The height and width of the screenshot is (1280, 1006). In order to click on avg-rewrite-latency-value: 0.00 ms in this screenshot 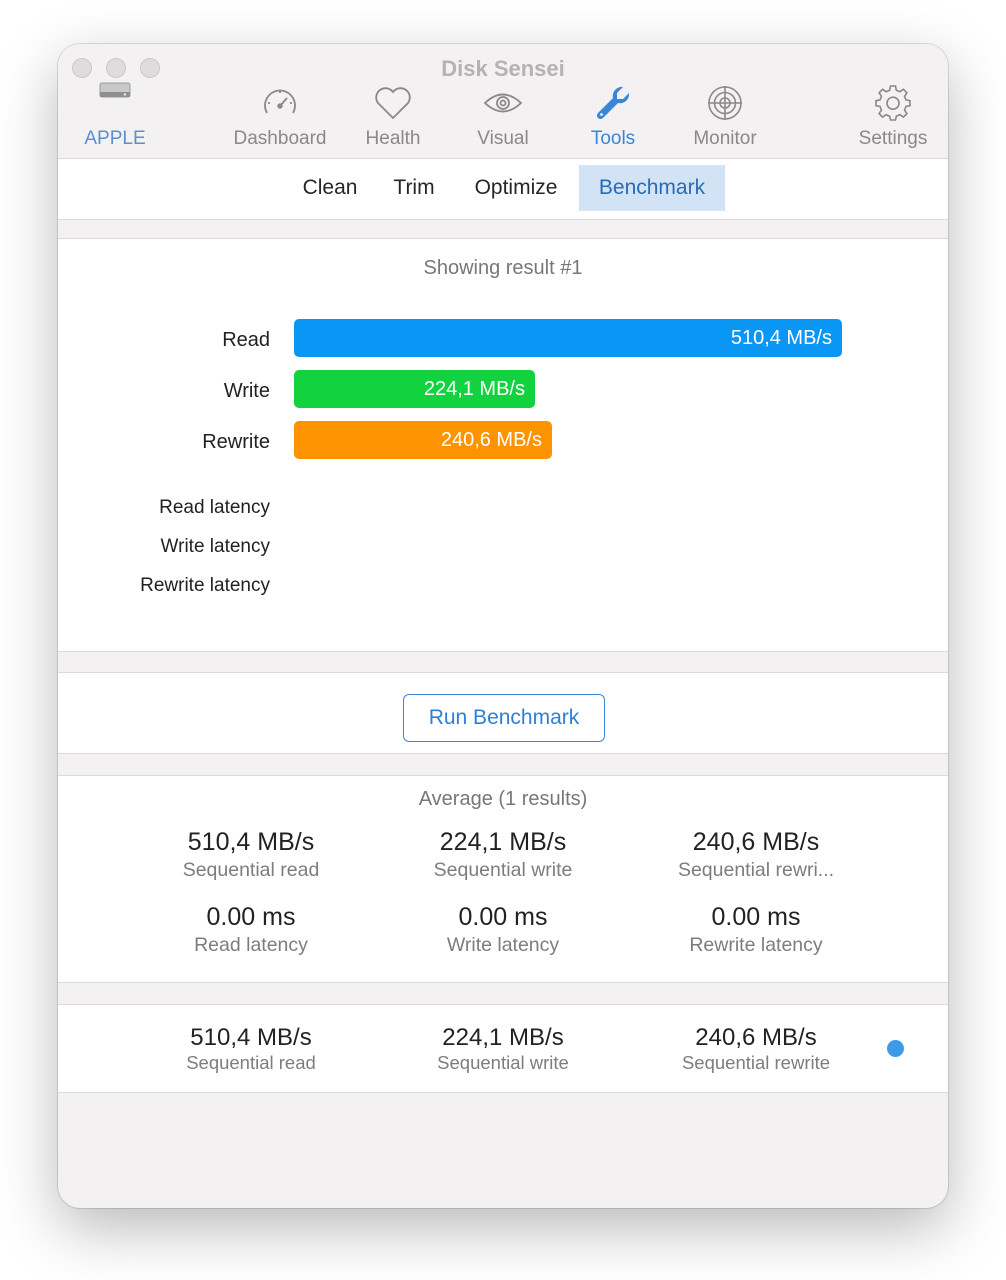, I will do `click(756, 917)`.